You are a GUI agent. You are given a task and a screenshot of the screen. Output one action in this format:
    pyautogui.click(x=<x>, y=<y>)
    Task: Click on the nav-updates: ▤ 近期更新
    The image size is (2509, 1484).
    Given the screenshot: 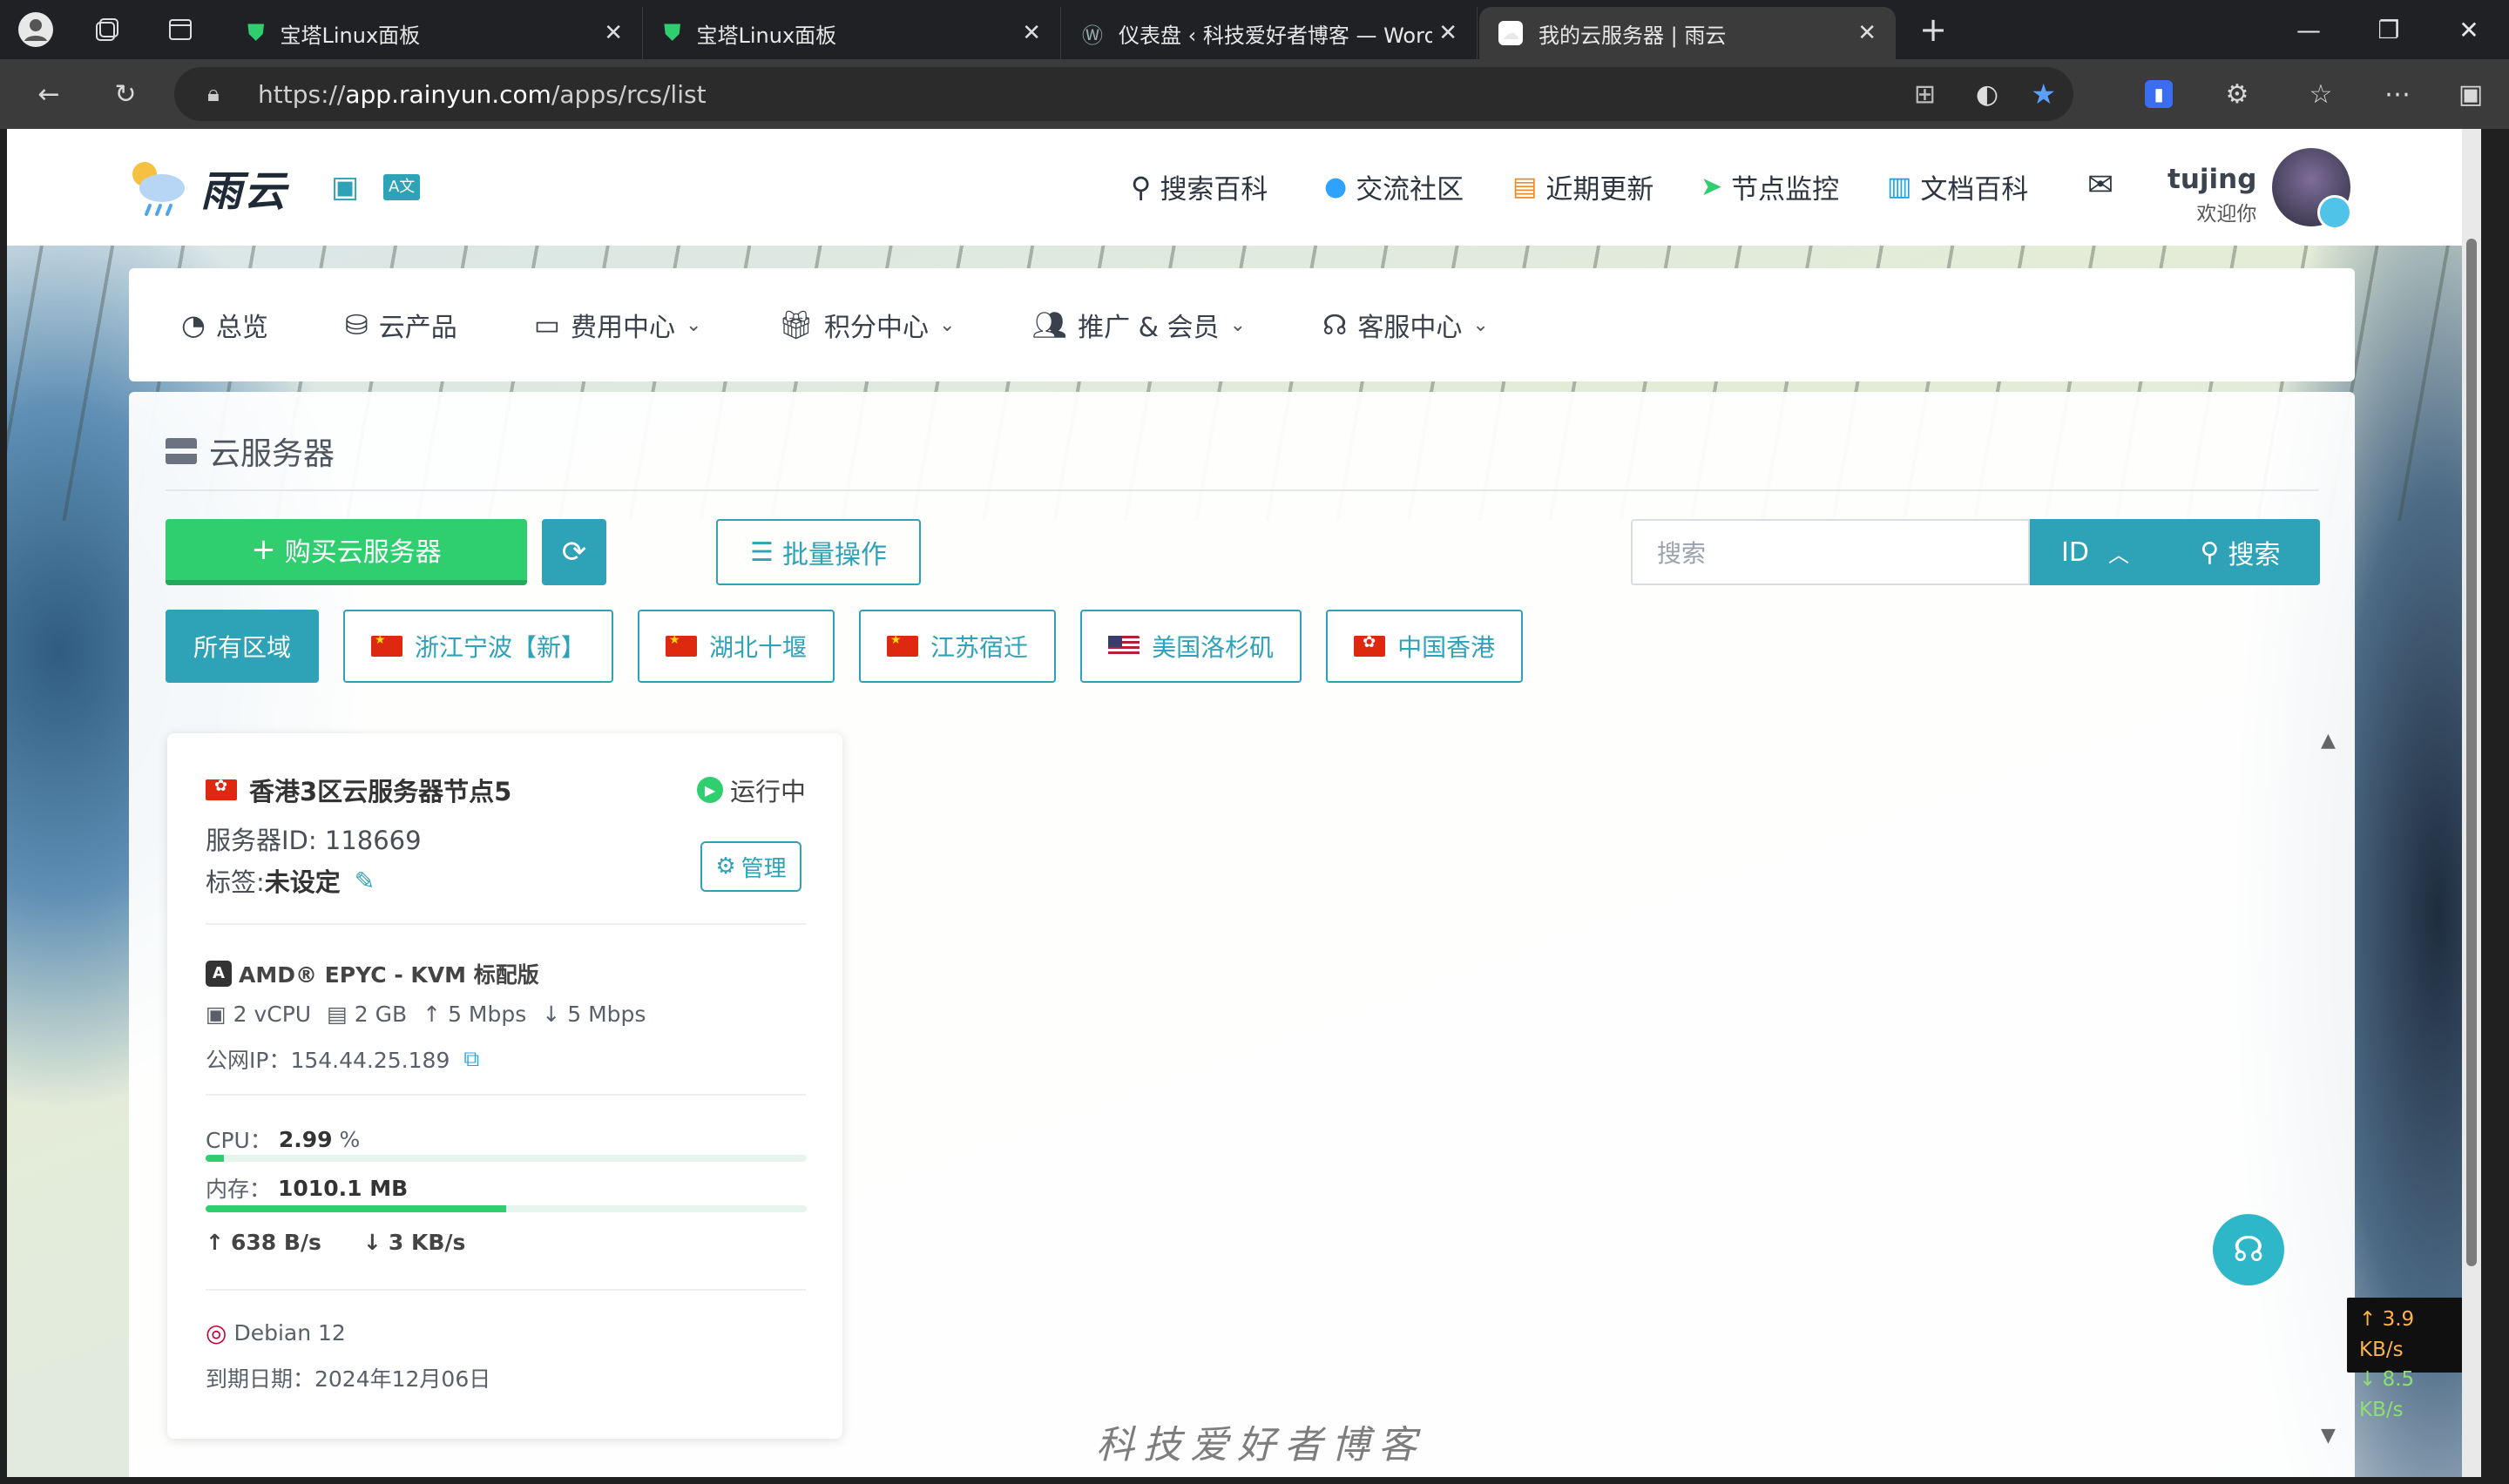 What is the action you would take?
    pyautogui.click(x=1583, y=187)
    